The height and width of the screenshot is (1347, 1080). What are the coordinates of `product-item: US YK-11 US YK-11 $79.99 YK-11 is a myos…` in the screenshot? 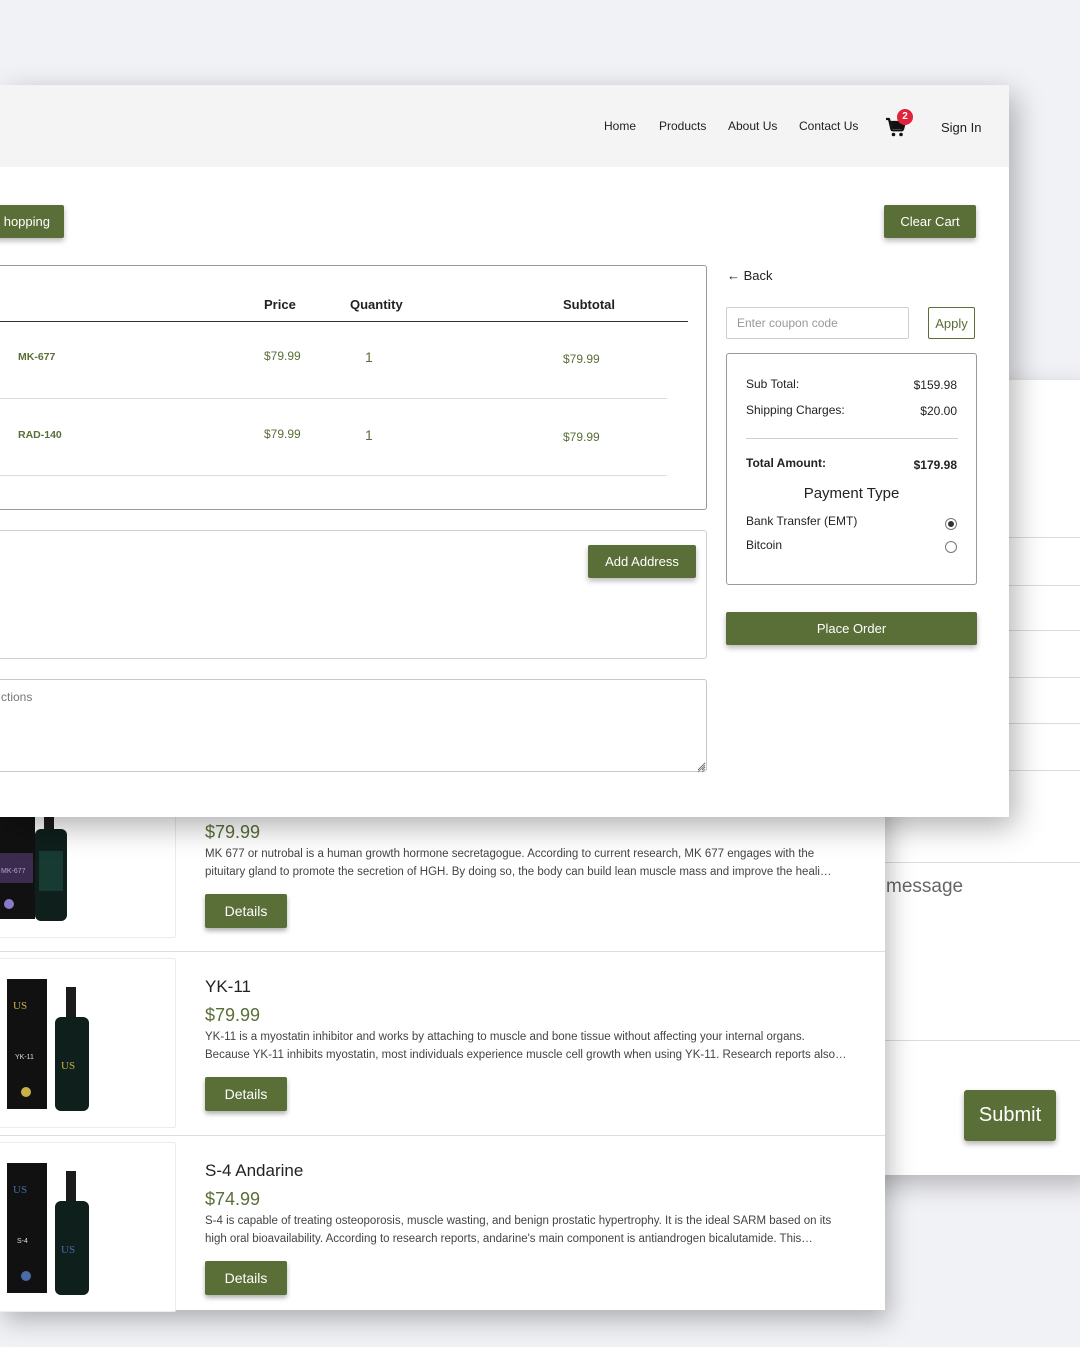 It's located at (442, 1044).